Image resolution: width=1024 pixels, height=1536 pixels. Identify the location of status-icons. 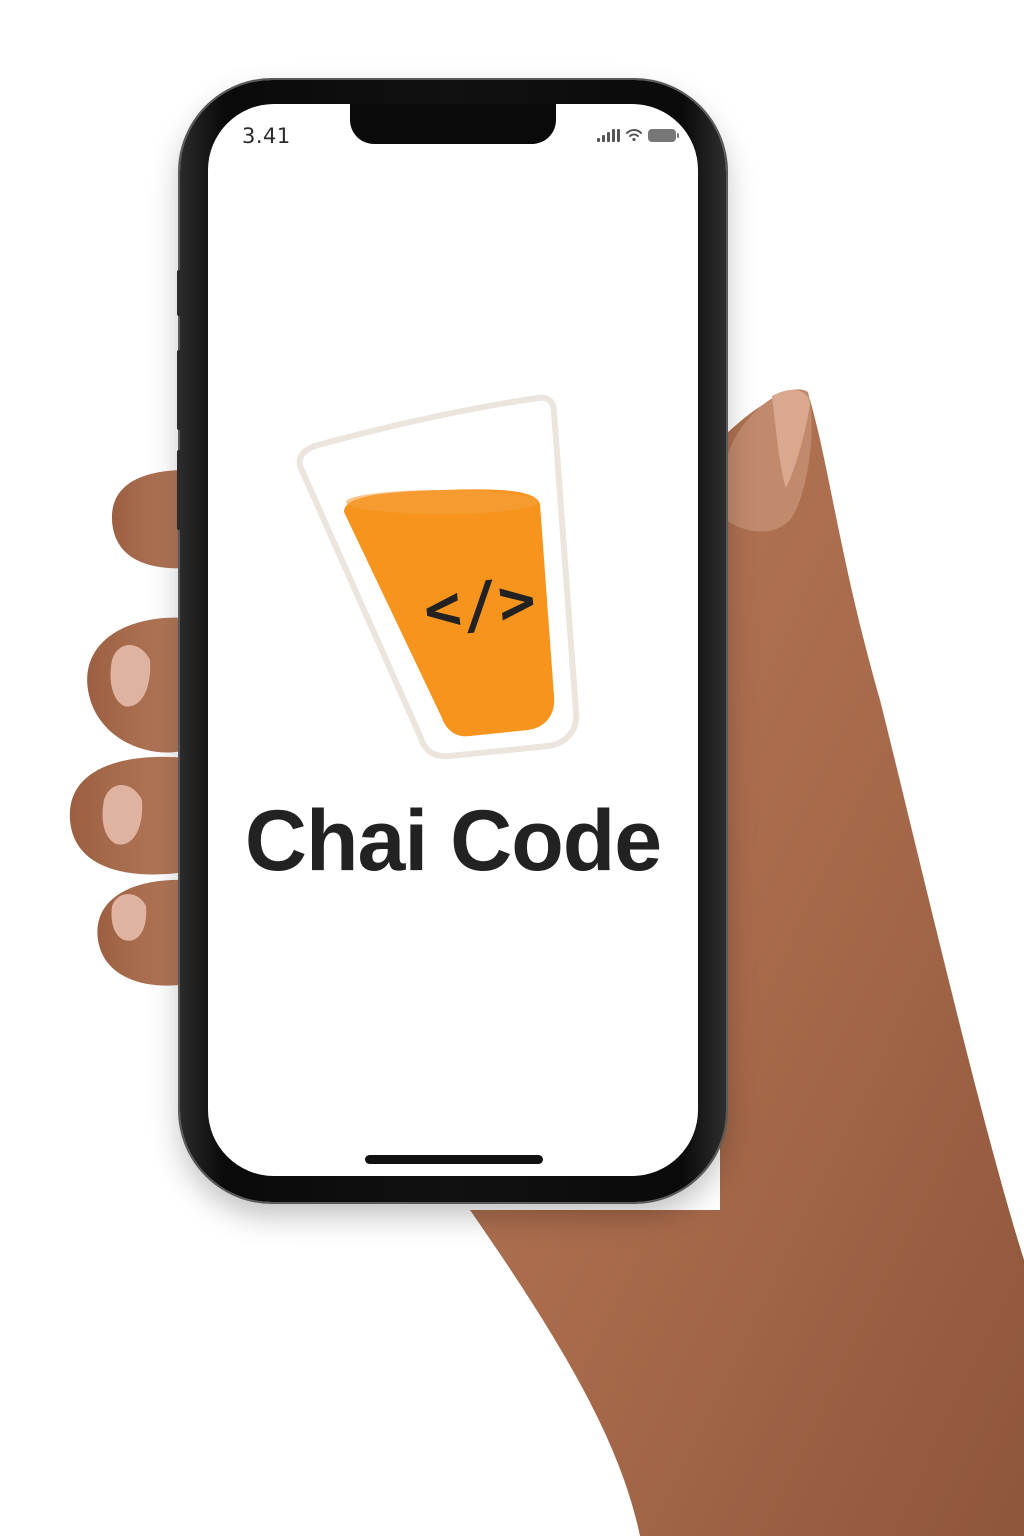
(638, 135).